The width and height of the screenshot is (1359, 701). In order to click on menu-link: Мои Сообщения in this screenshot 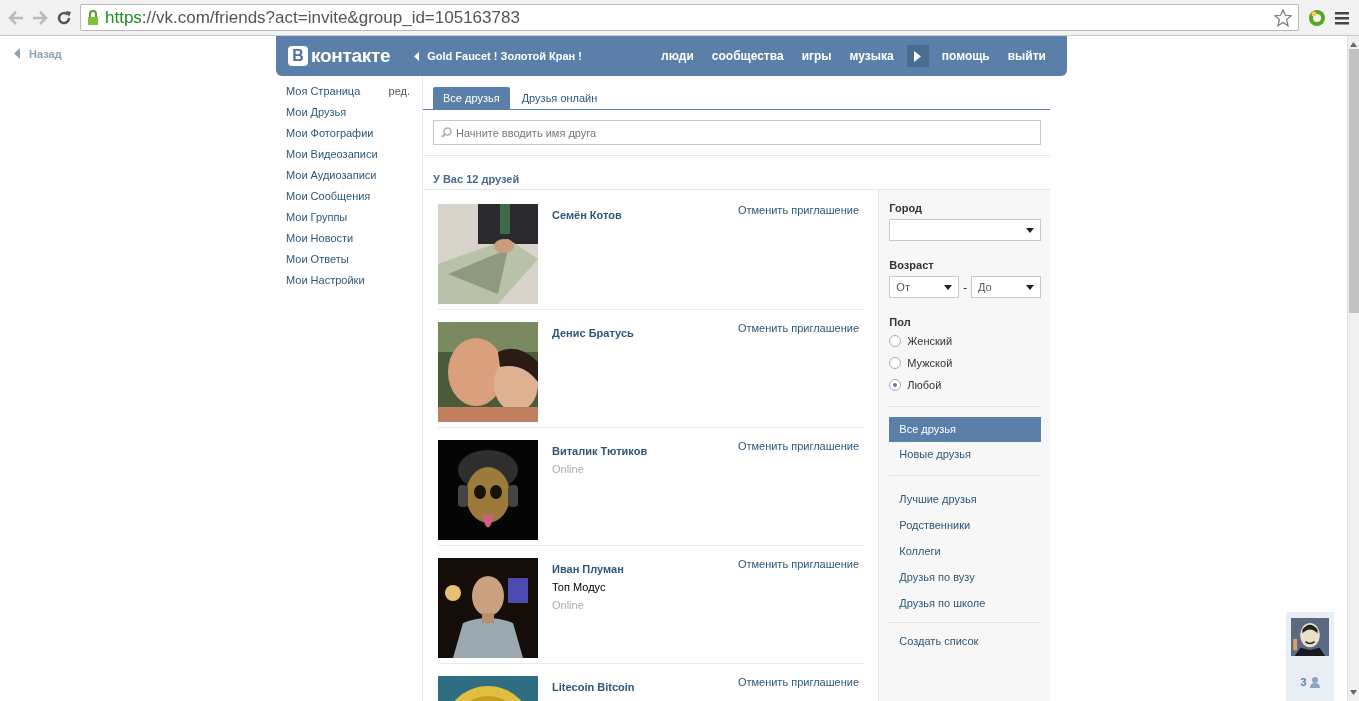, I will do `click(328, 196)`.